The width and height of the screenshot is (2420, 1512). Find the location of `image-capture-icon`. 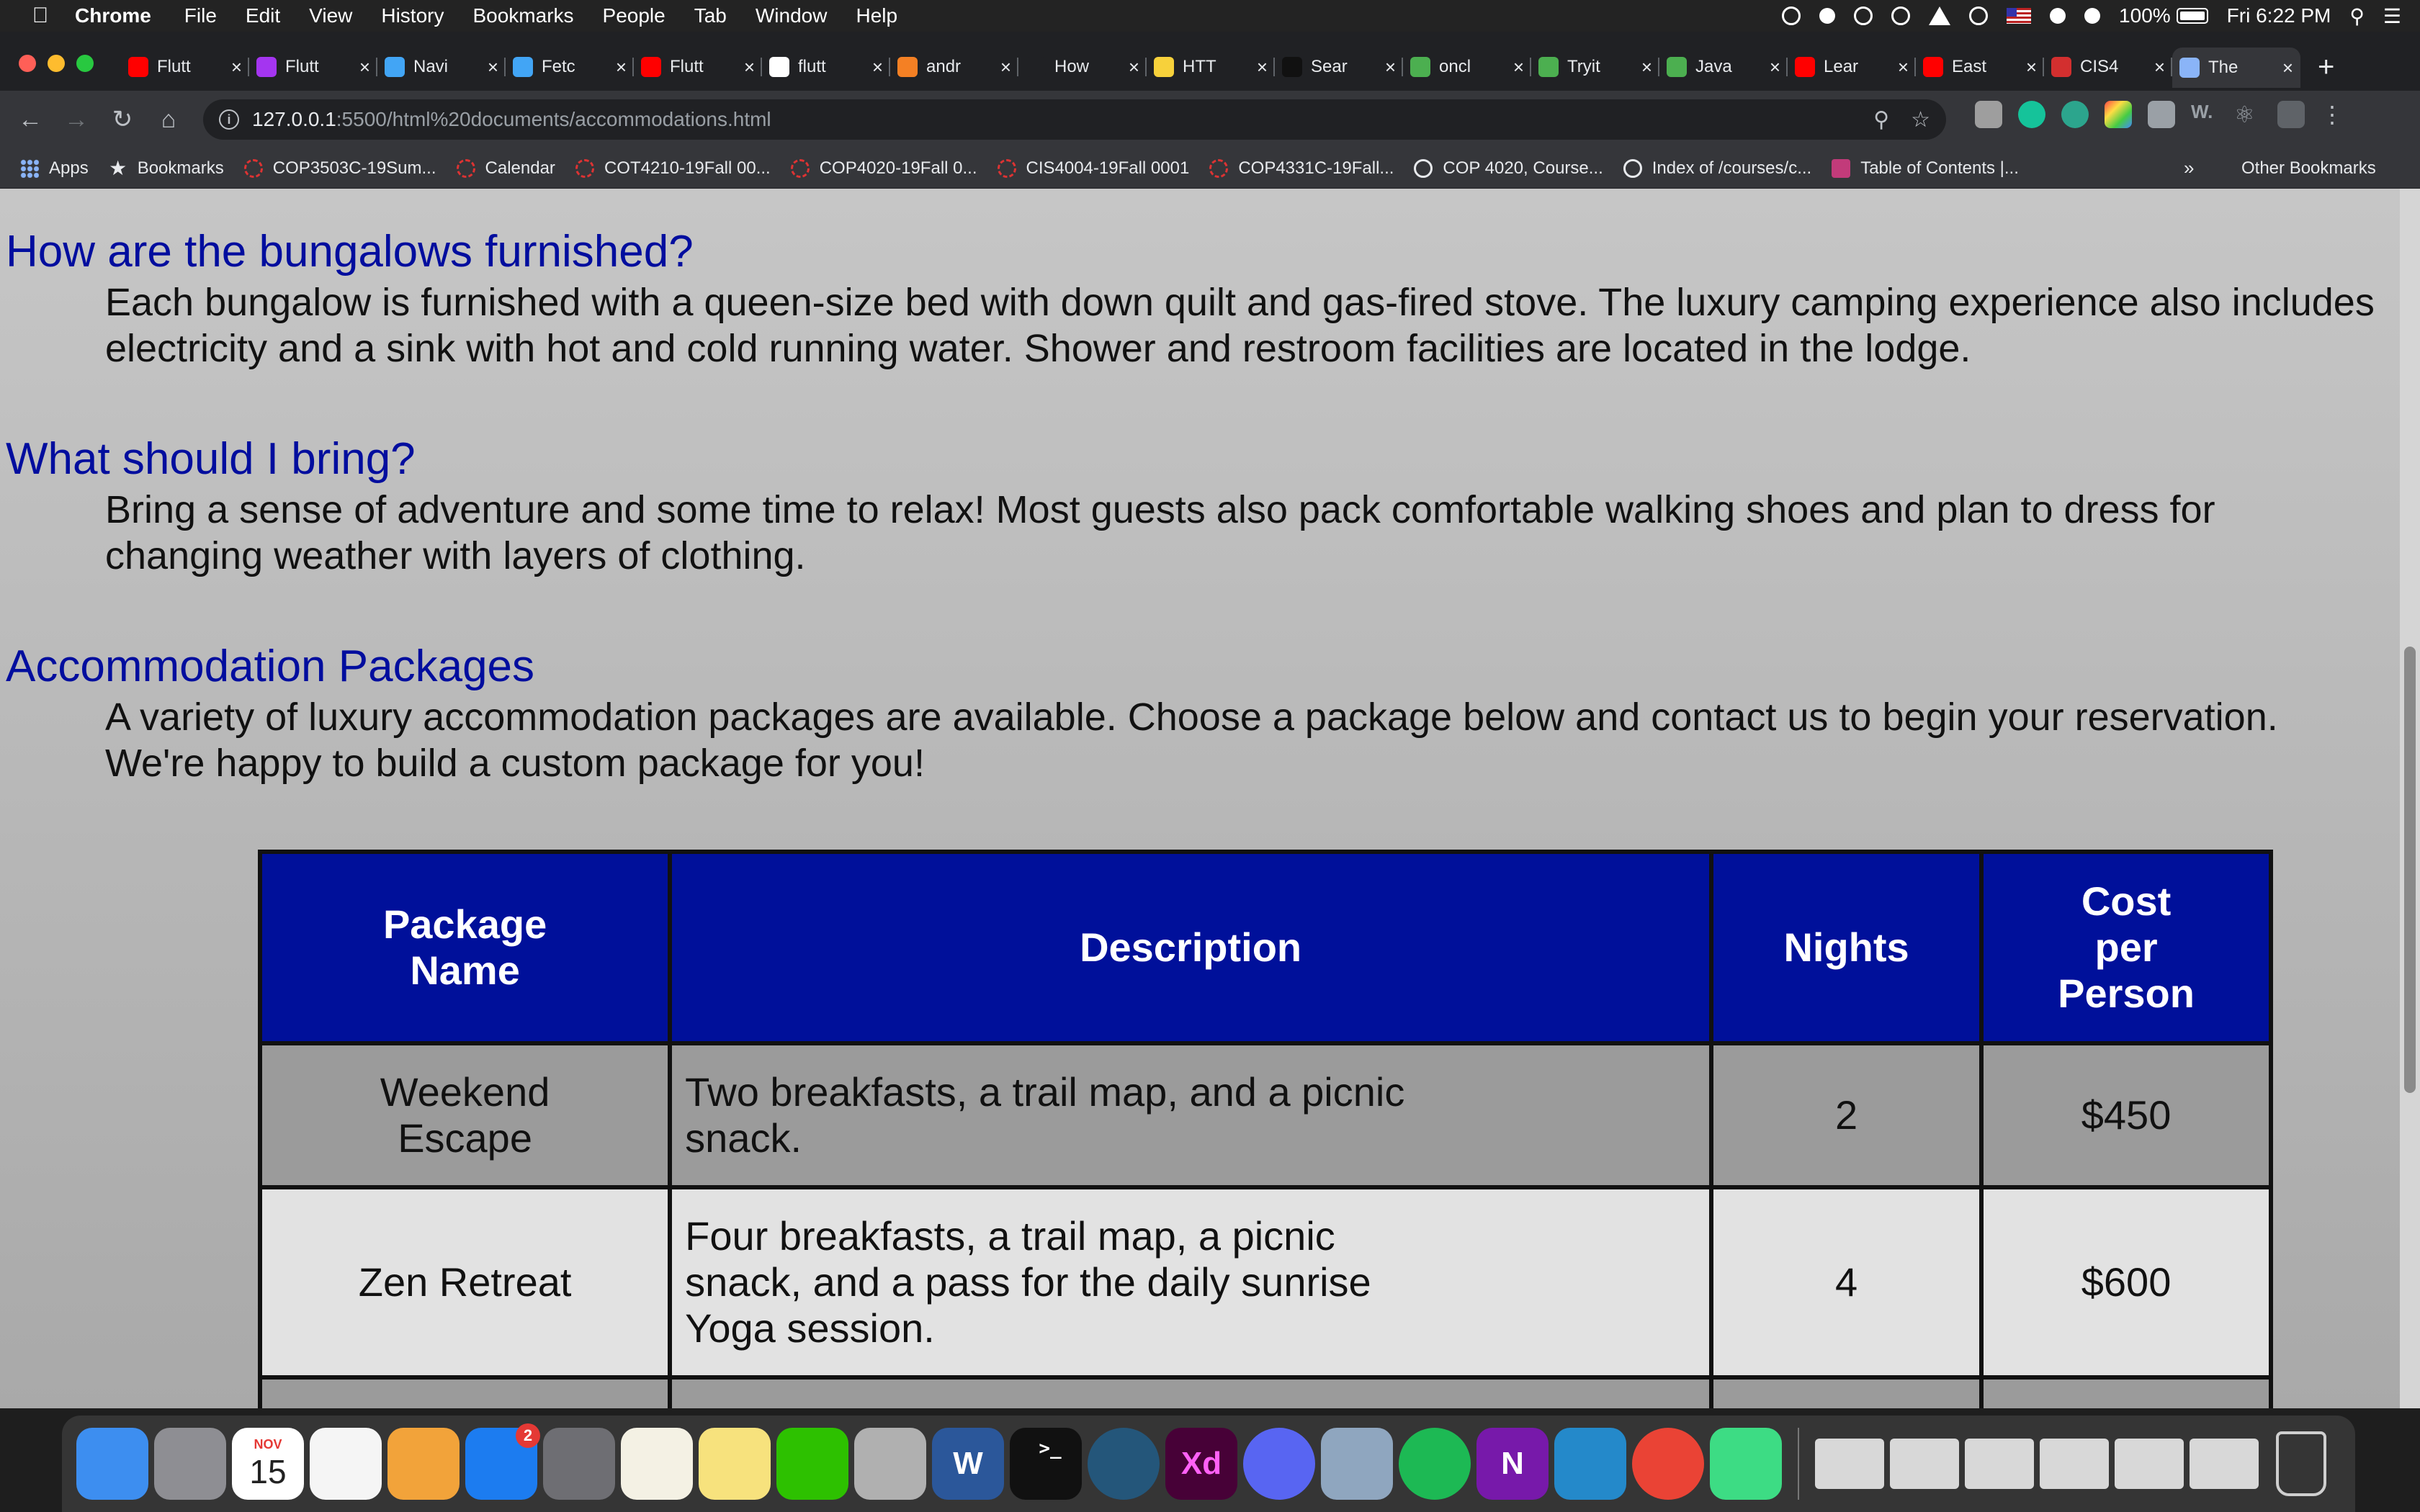

image-capture-icon is located at coordinates (1357, 1464).